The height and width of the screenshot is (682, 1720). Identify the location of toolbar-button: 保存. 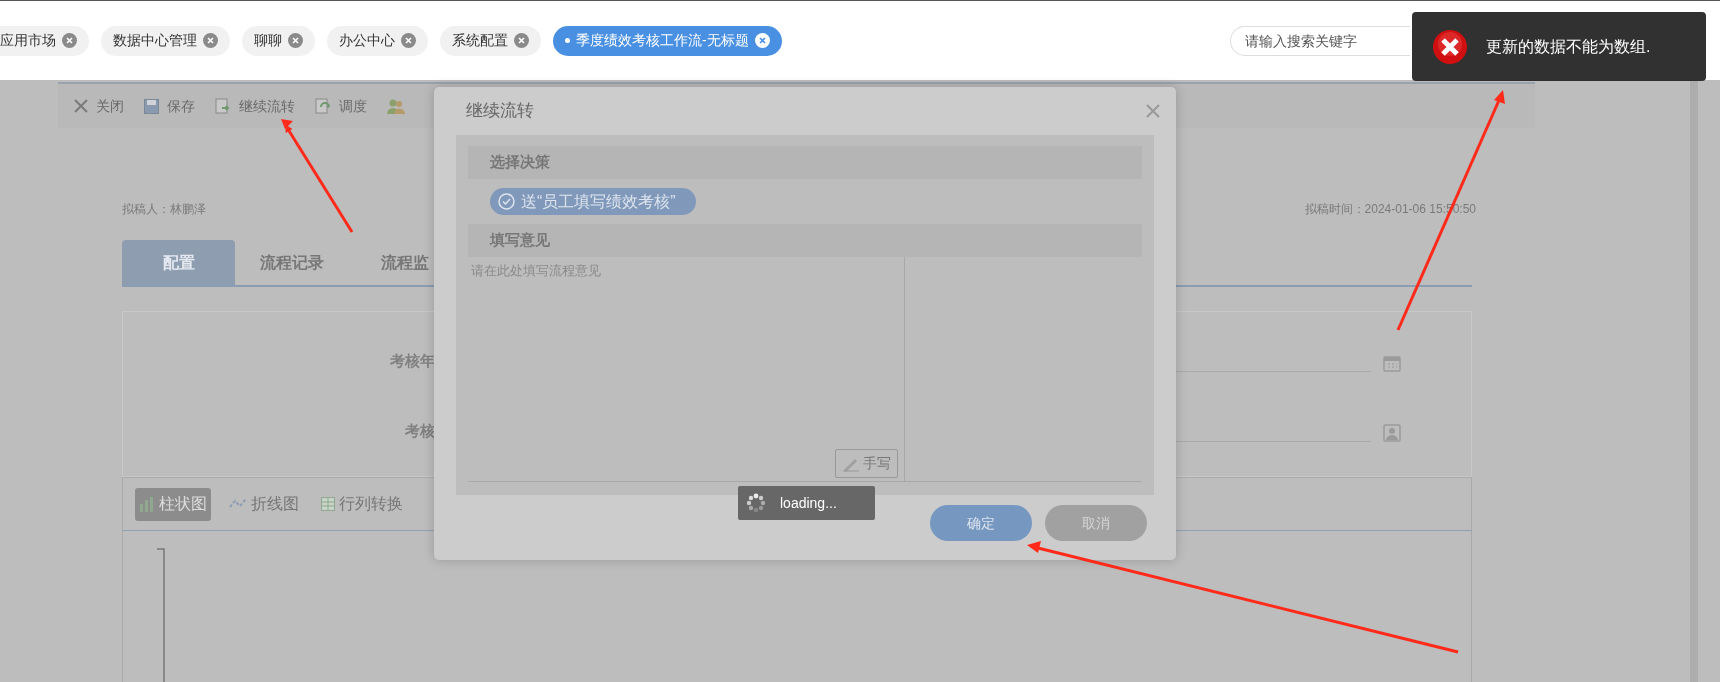
(169, 106).